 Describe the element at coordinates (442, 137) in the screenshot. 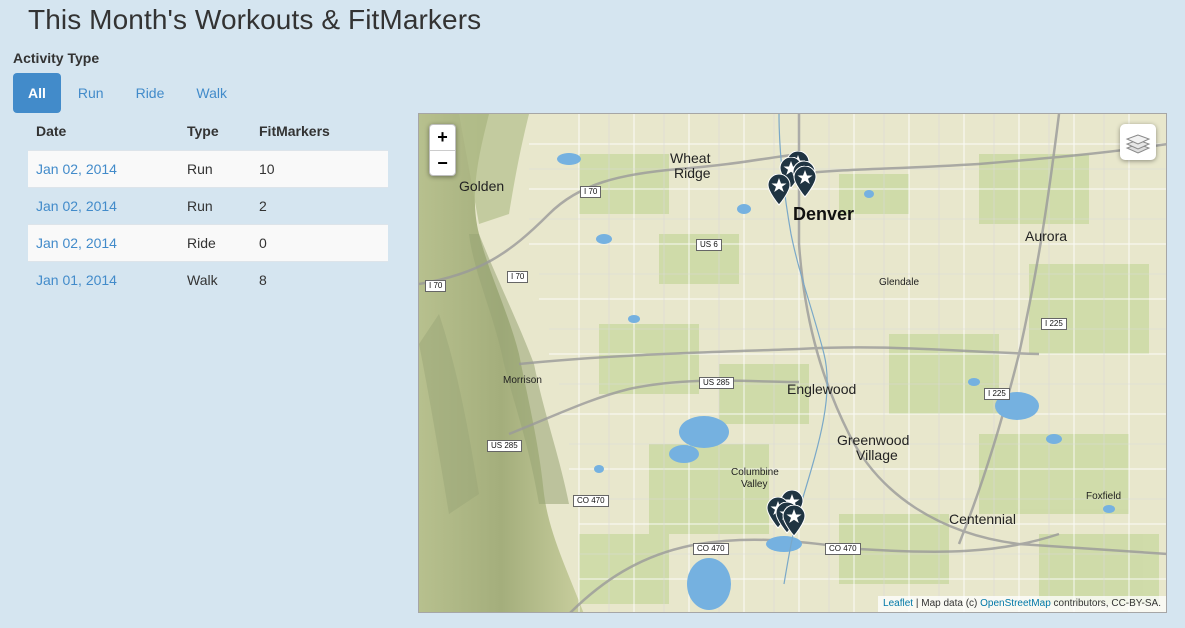

I see `zoom-in-button: +` at that location.